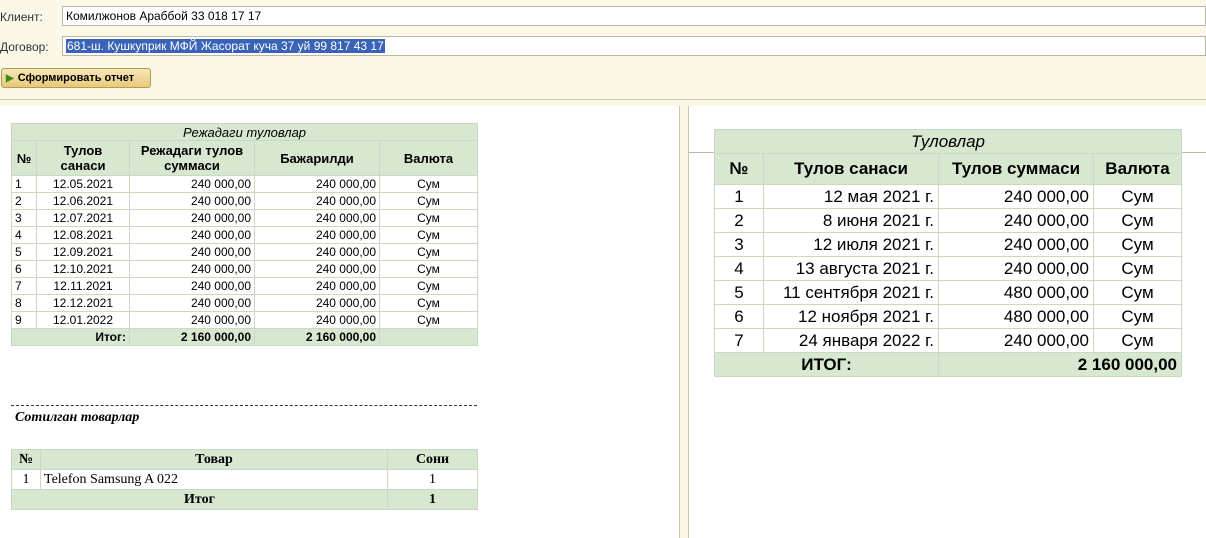 Image resolution: width=1206 pixels, height=538 pixels. I want to click on schedule-header-num: №, so click(24, 158).